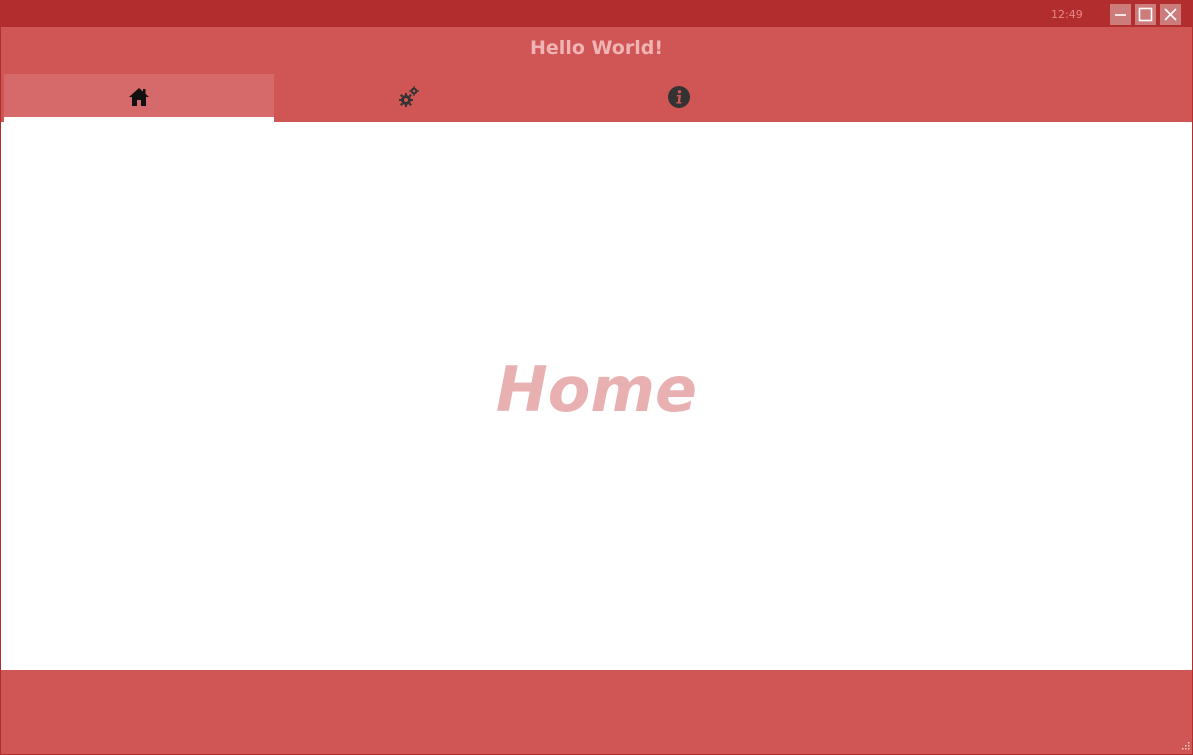  I want to click on maximize-icon, so click(1145, 14).